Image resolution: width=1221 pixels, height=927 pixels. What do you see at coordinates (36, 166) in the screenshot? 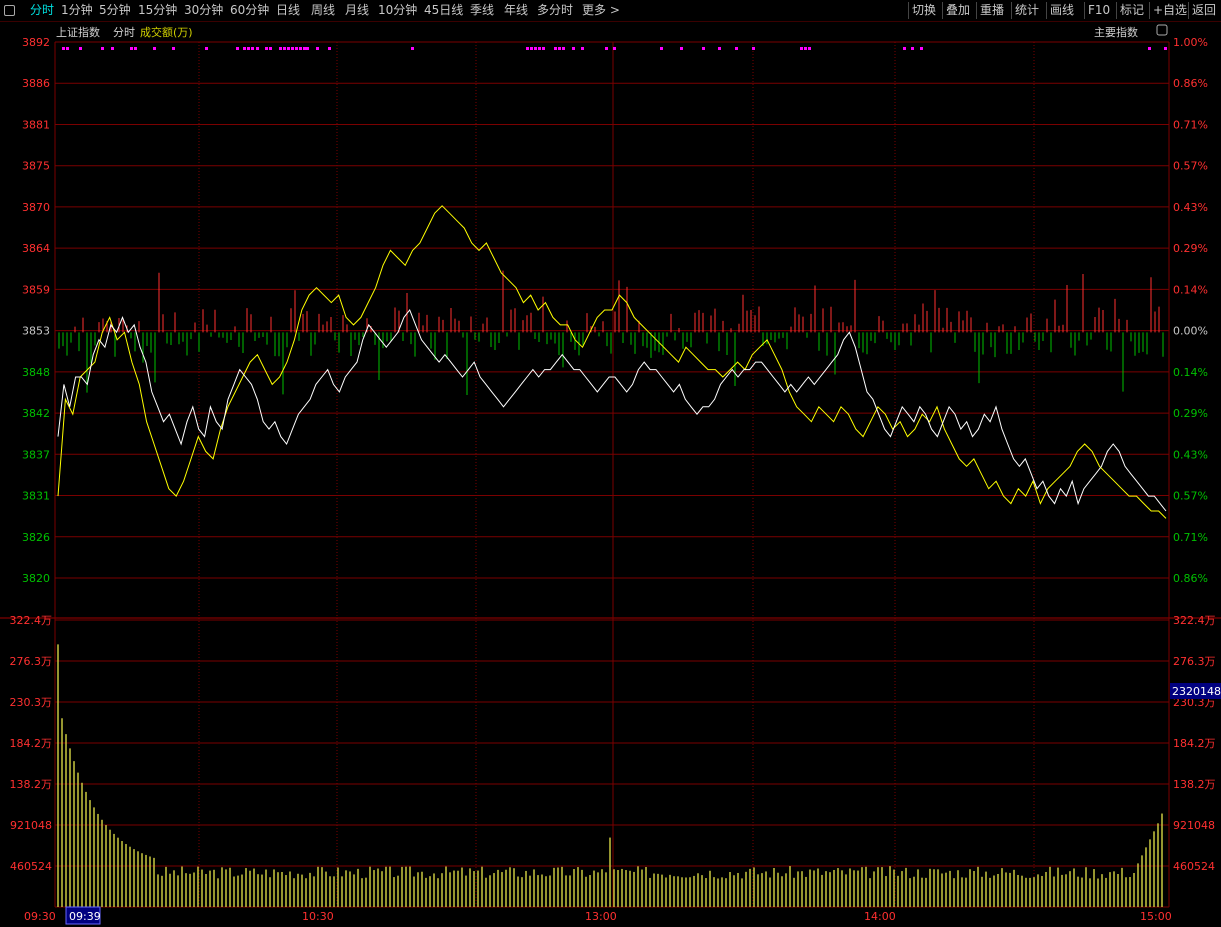
I see `price-tick: 3875` at bounding box center [36, 166].